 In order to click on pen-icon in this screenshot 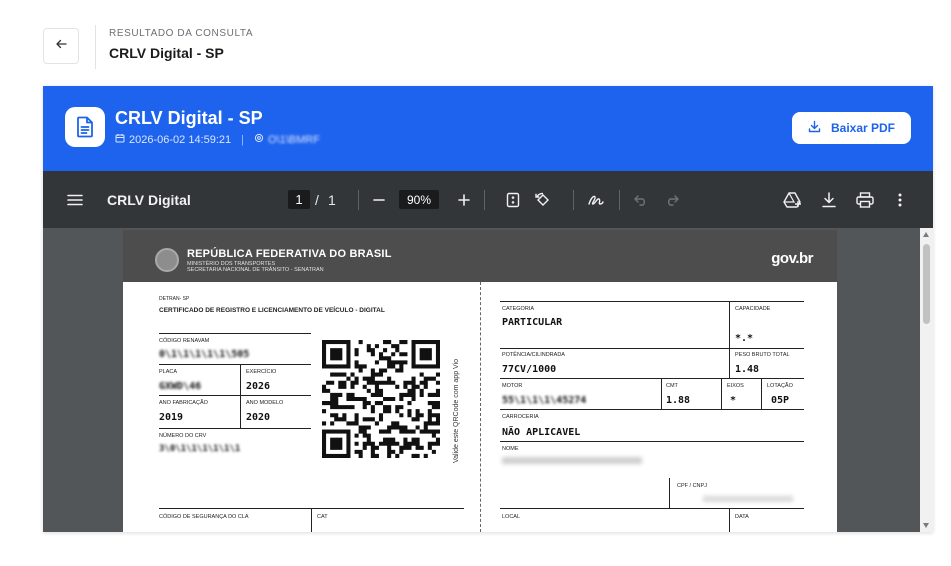, I will do `click(596, 199)`.